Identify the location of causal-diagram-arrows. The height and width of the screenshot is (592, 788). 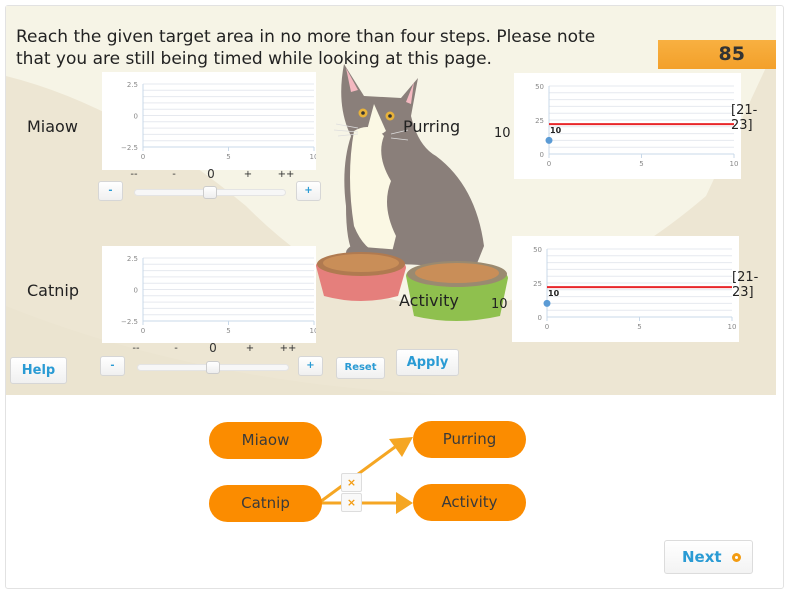
(366, 475).